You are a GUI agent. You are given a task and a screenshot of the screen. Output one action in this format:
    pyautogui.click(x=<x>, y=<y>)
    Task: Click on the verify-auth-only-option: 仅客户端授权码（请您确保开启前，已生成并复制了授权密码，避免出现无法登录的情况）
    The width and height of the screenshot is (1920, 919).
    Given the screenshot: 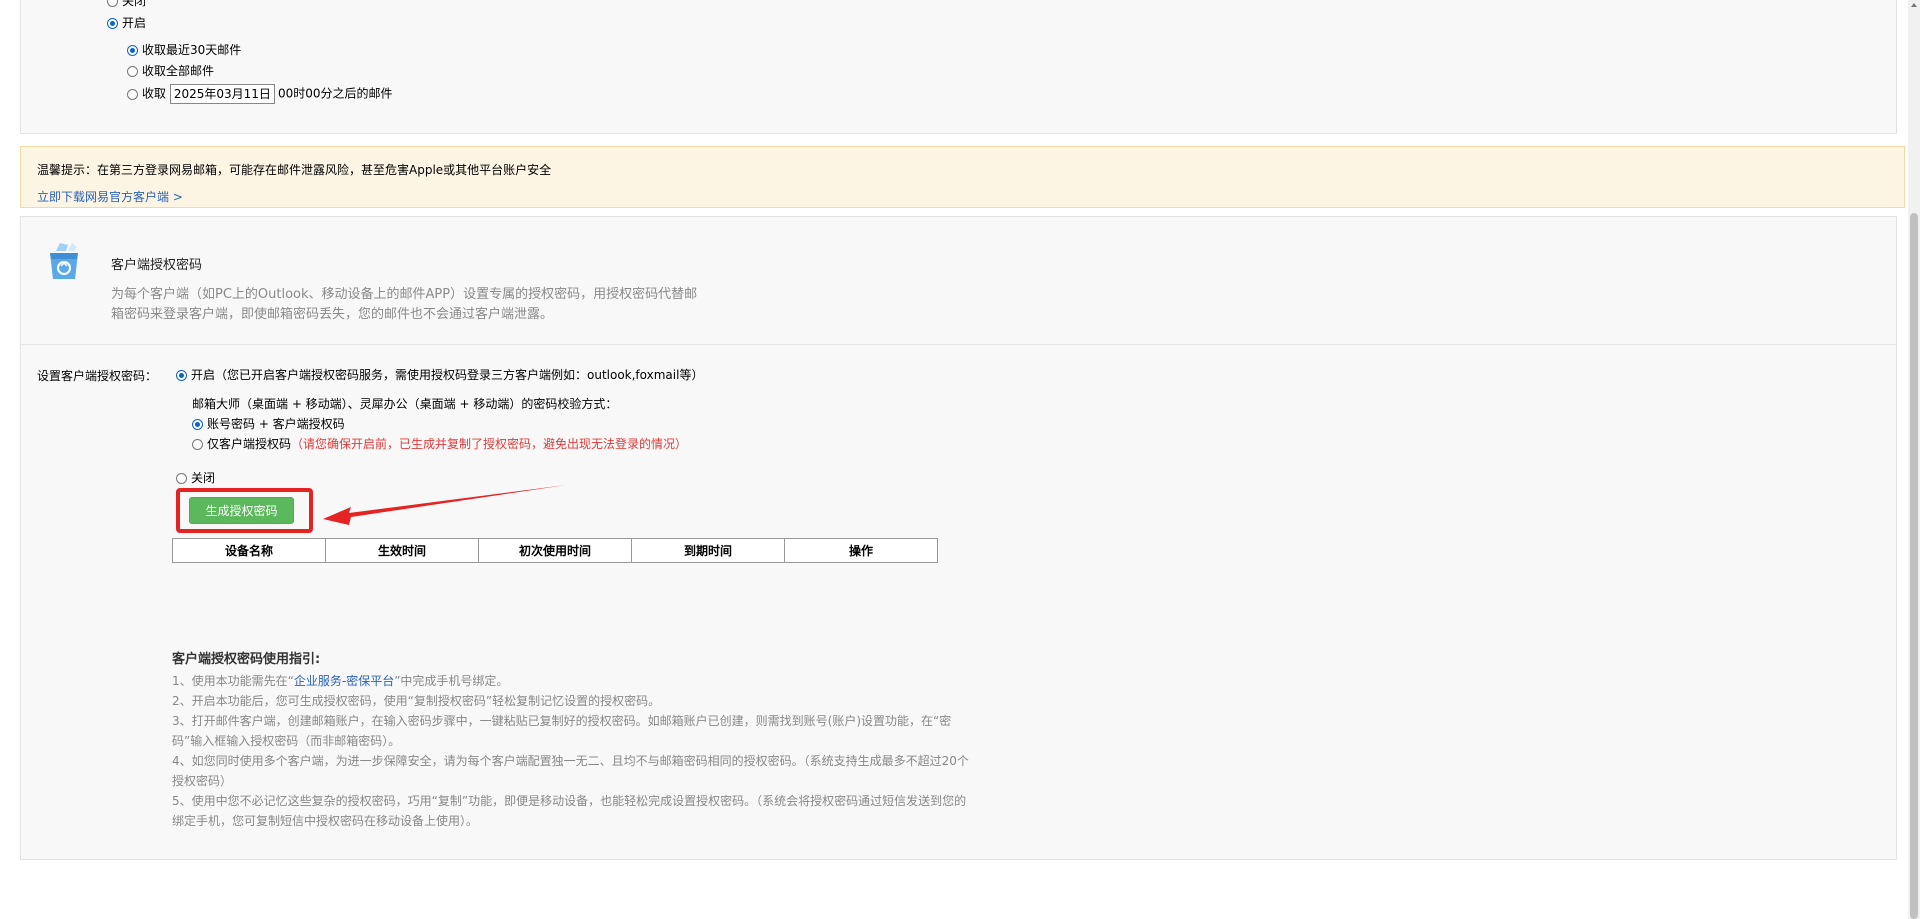 What is the action you would take?
    pyautogui.click(x=439, y=444)
    